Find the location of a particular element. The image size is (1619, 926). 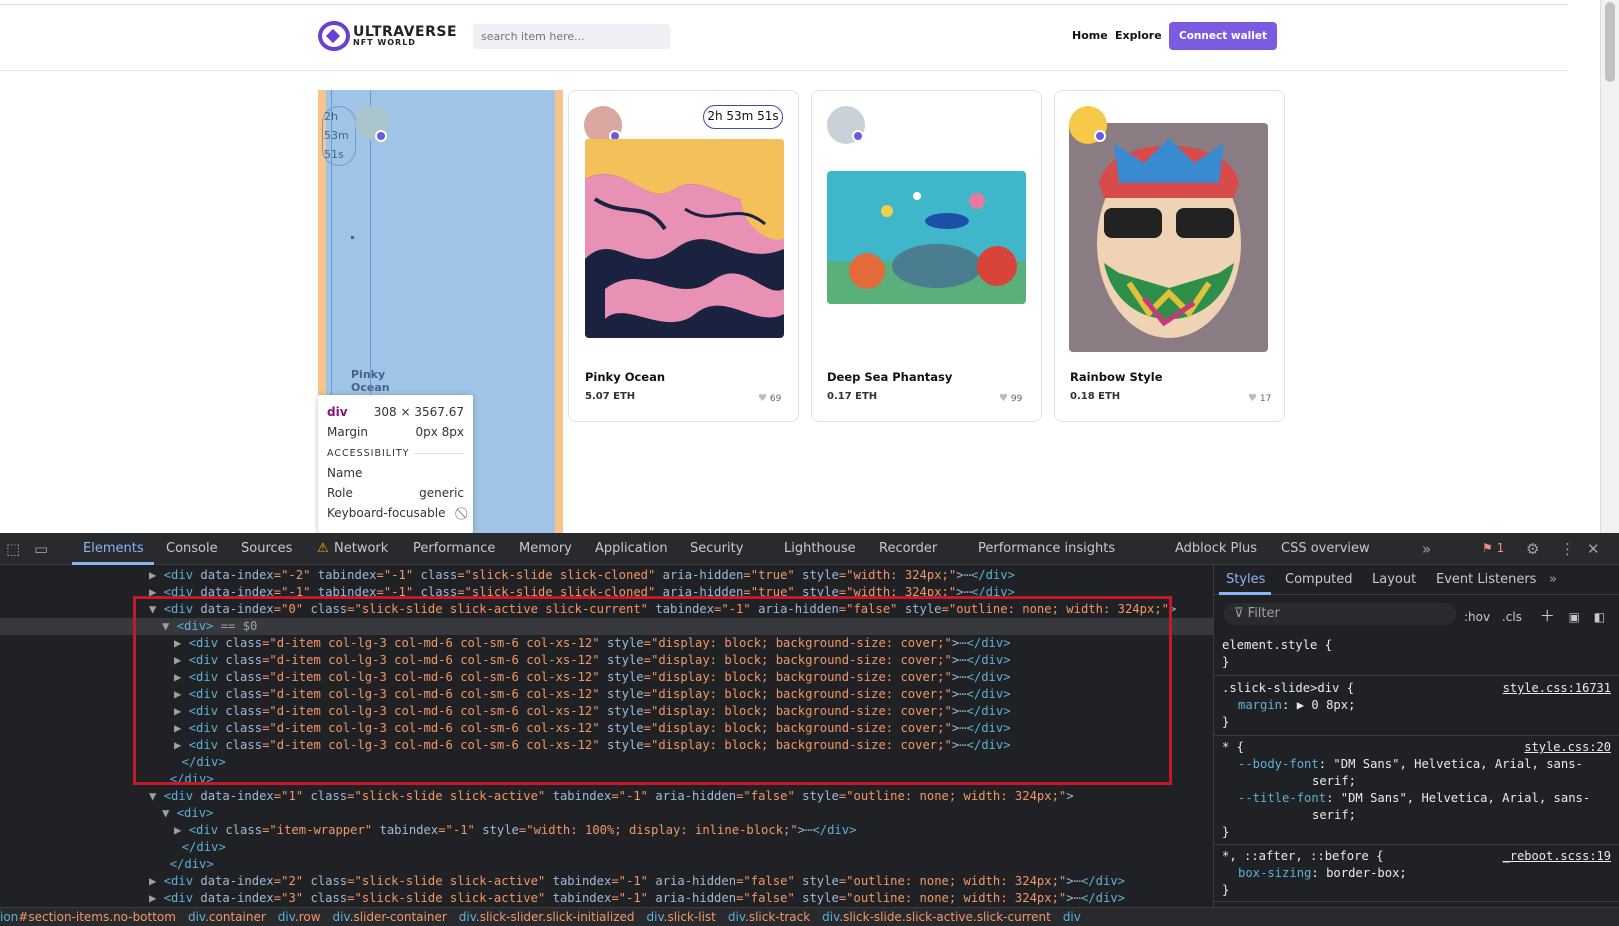

tab-recorder: Recorder is located at coordinates (908, 548).